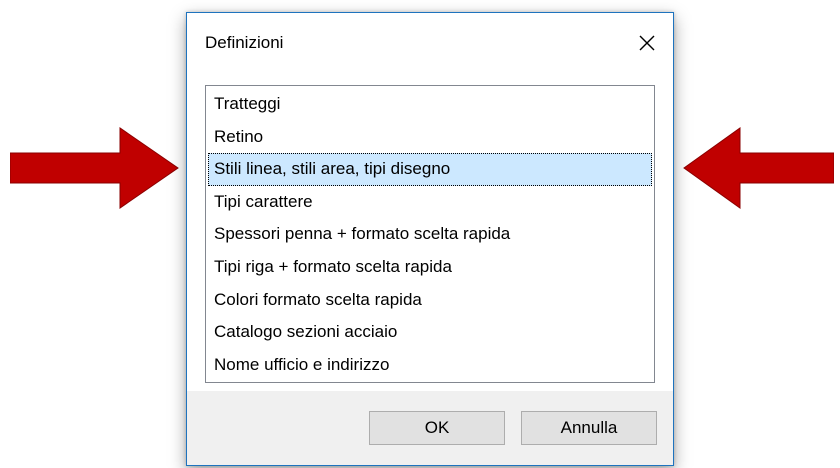 The image size is (840, 468). Describe the element at coordinates (430, 169) in the screenshot. I see `list-item-selected: Stili linea, stili area, tipi disegno` at that location.